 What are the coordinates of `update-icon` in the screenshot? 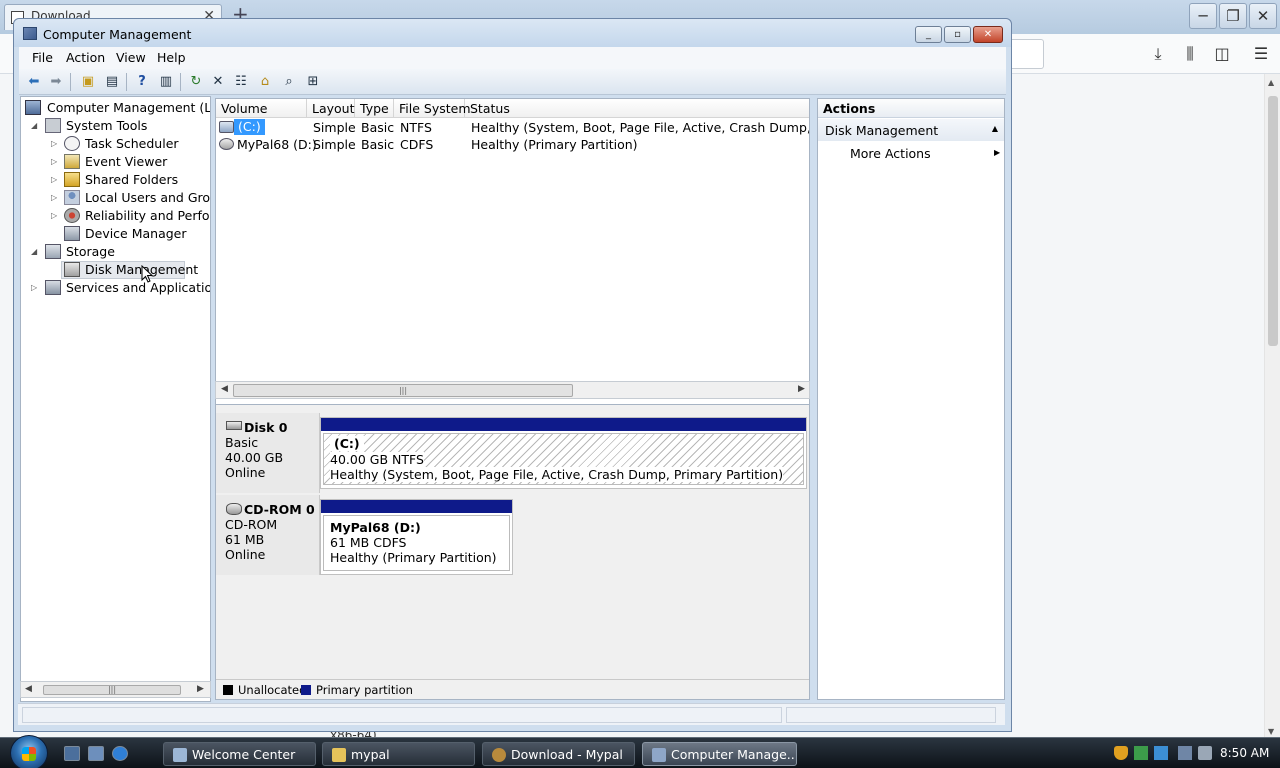 It's located at (1161, 753).